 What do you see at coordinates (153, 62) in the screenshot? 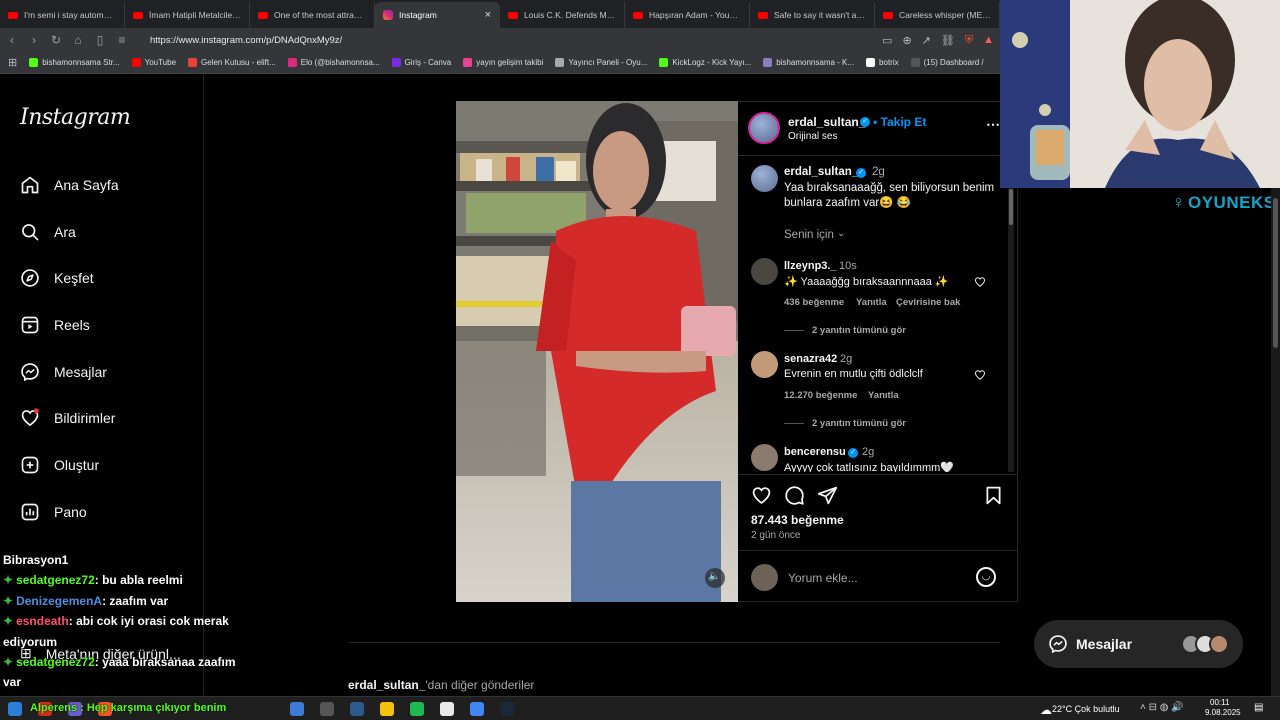
I see `bookmark-item: YouTube` at bounding box center [153, 62].